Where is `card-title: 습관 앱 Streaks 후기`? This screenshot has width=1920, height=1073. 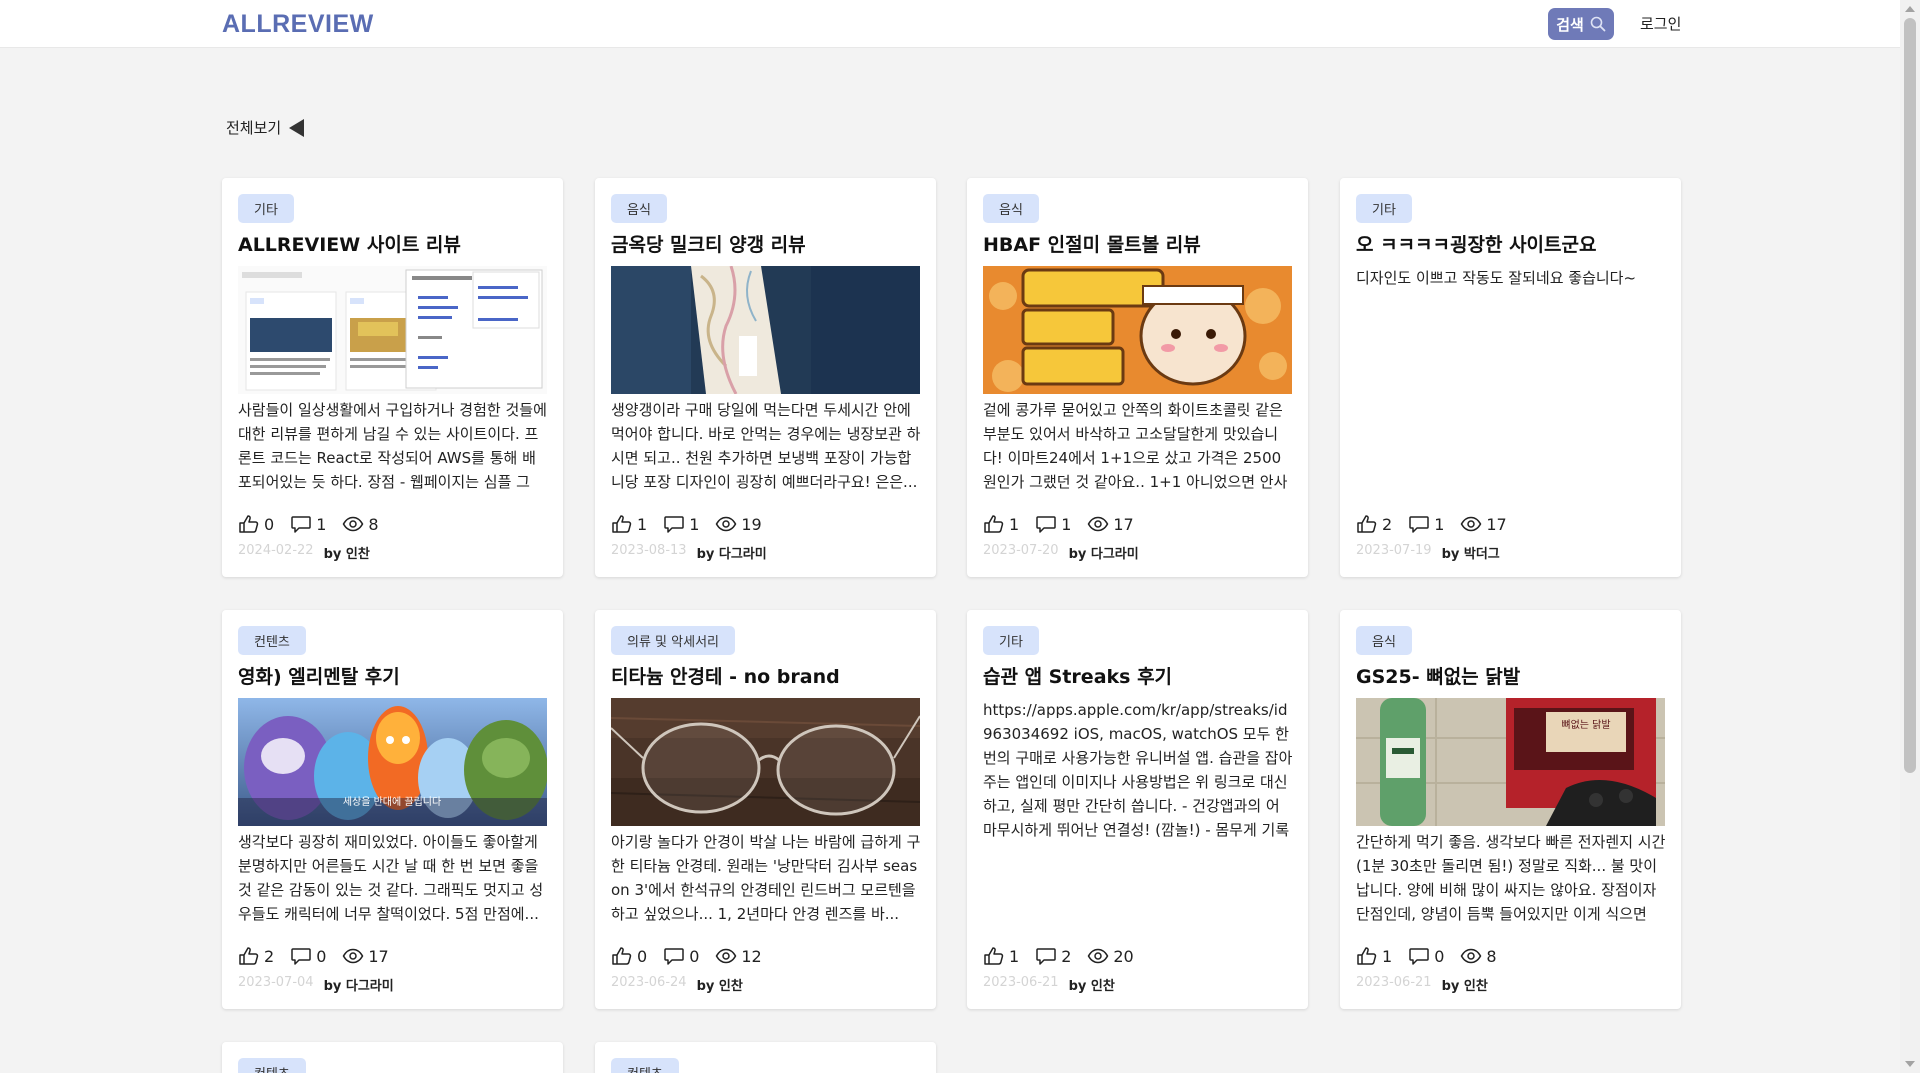
card-title: 습관 앱 Streaks 후기 is located at coordinates (1143, 675).